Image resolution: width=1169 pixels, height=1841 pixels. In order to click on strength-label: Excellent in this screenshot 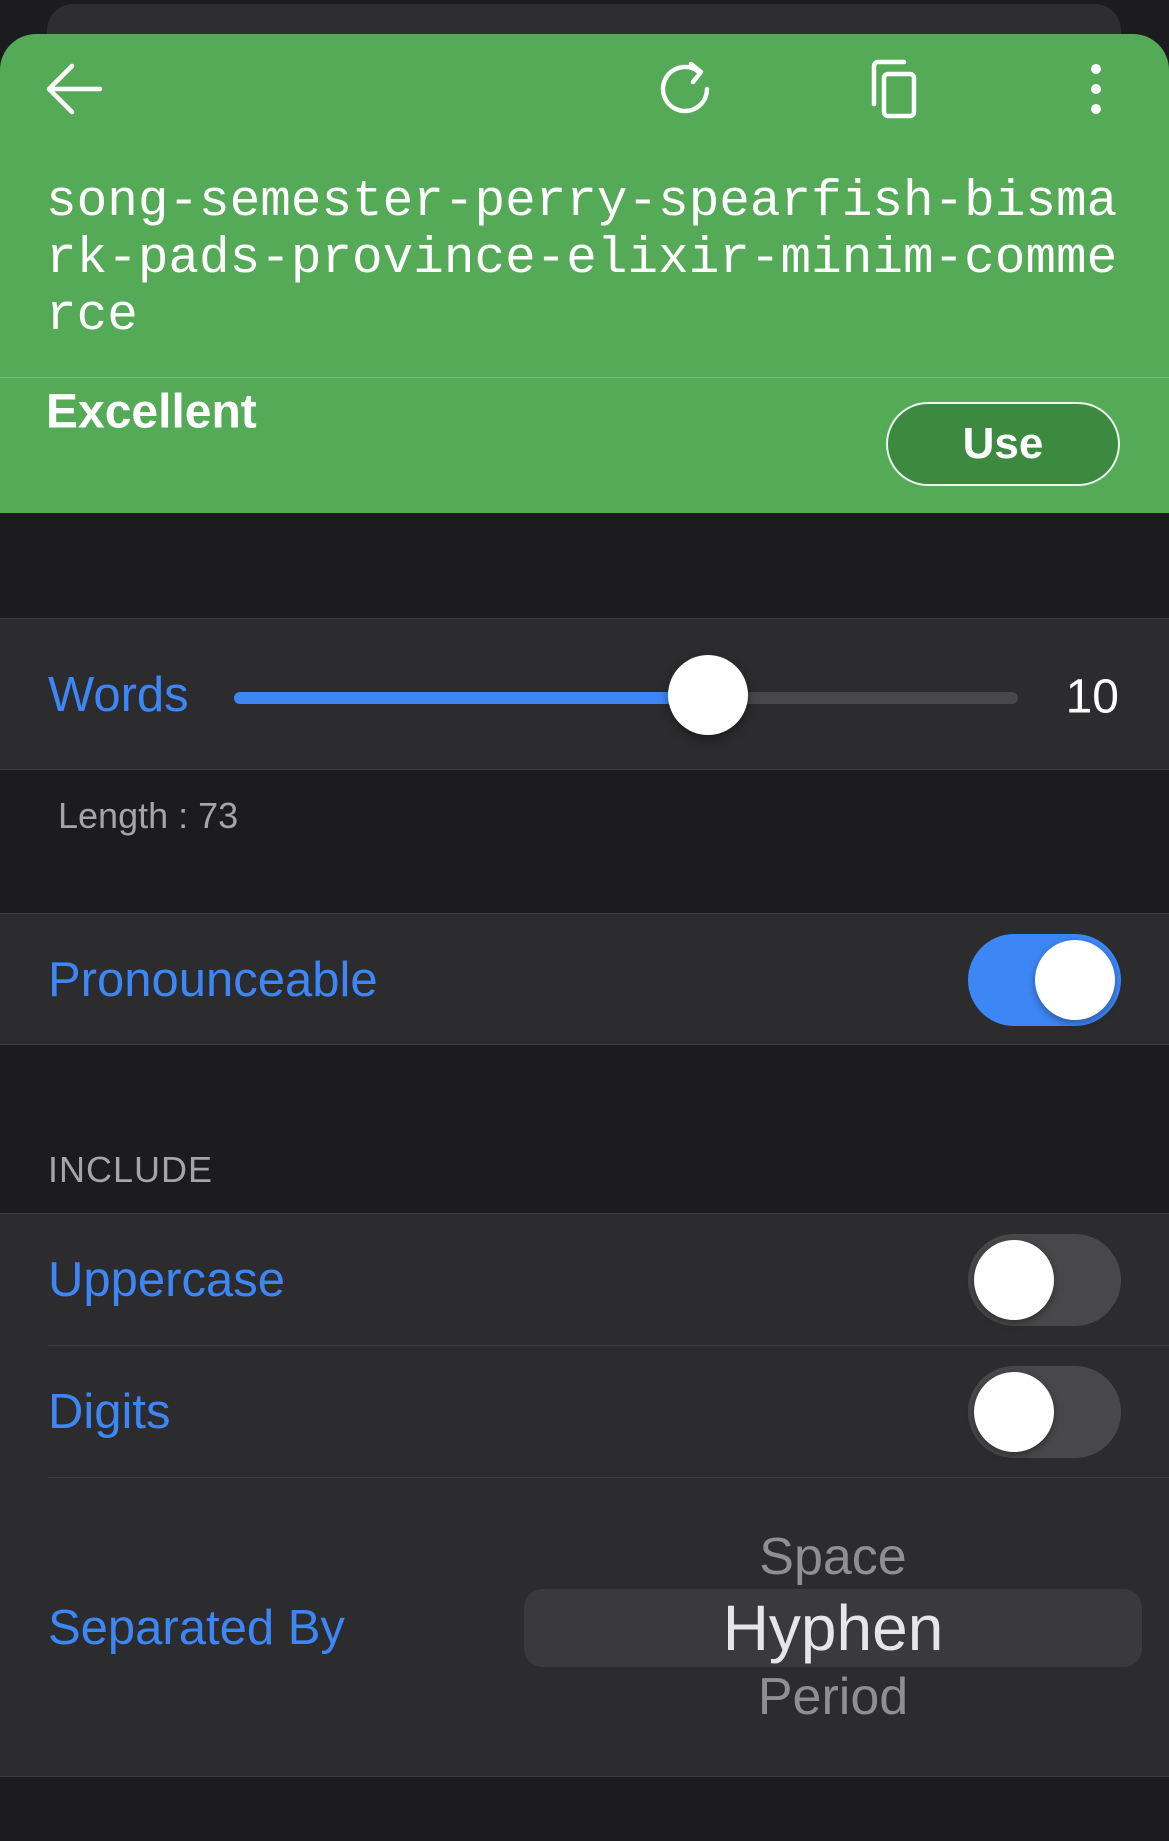, I will do `click(151, 412)`.